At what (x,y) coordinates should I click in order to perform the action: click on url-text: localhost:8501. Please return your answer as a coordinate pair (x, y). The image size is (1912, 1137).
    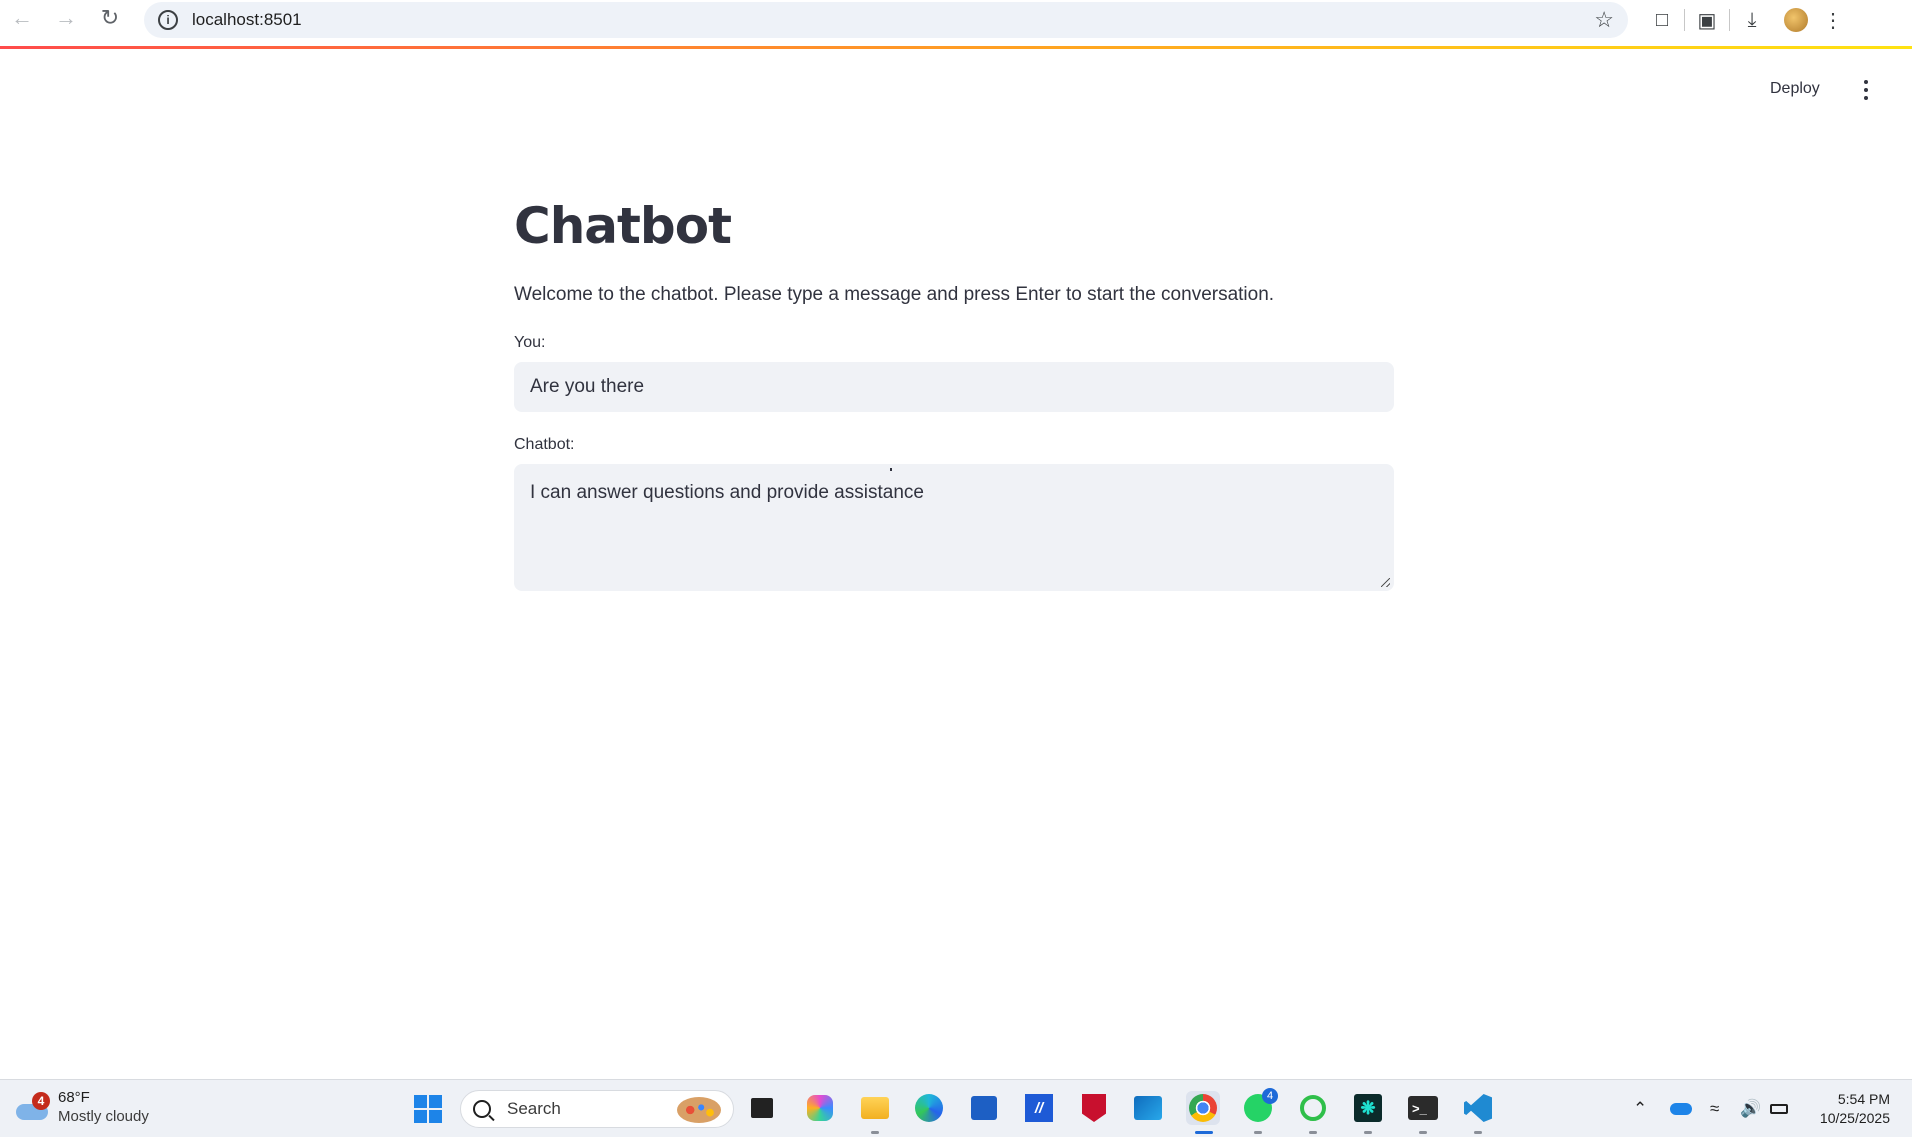
    Looking at the image, I should click on (247, 20).